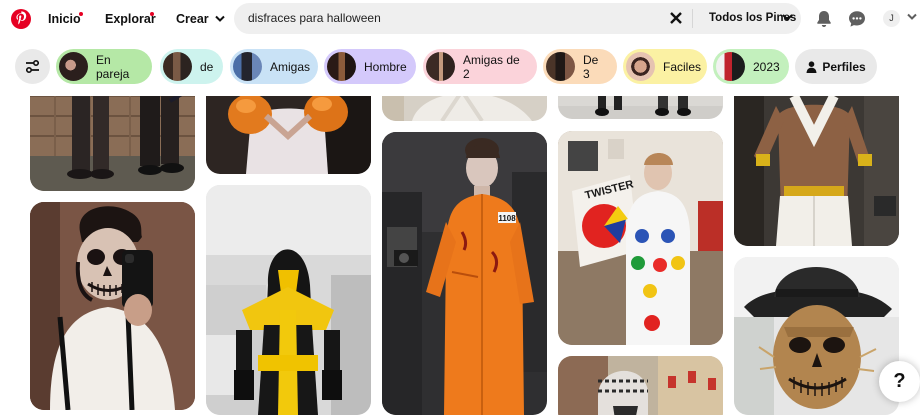  What do you see at coordinates (816, 171) in the screenshot?
I see `pin-aladdin` at bounding box center [816, 171].